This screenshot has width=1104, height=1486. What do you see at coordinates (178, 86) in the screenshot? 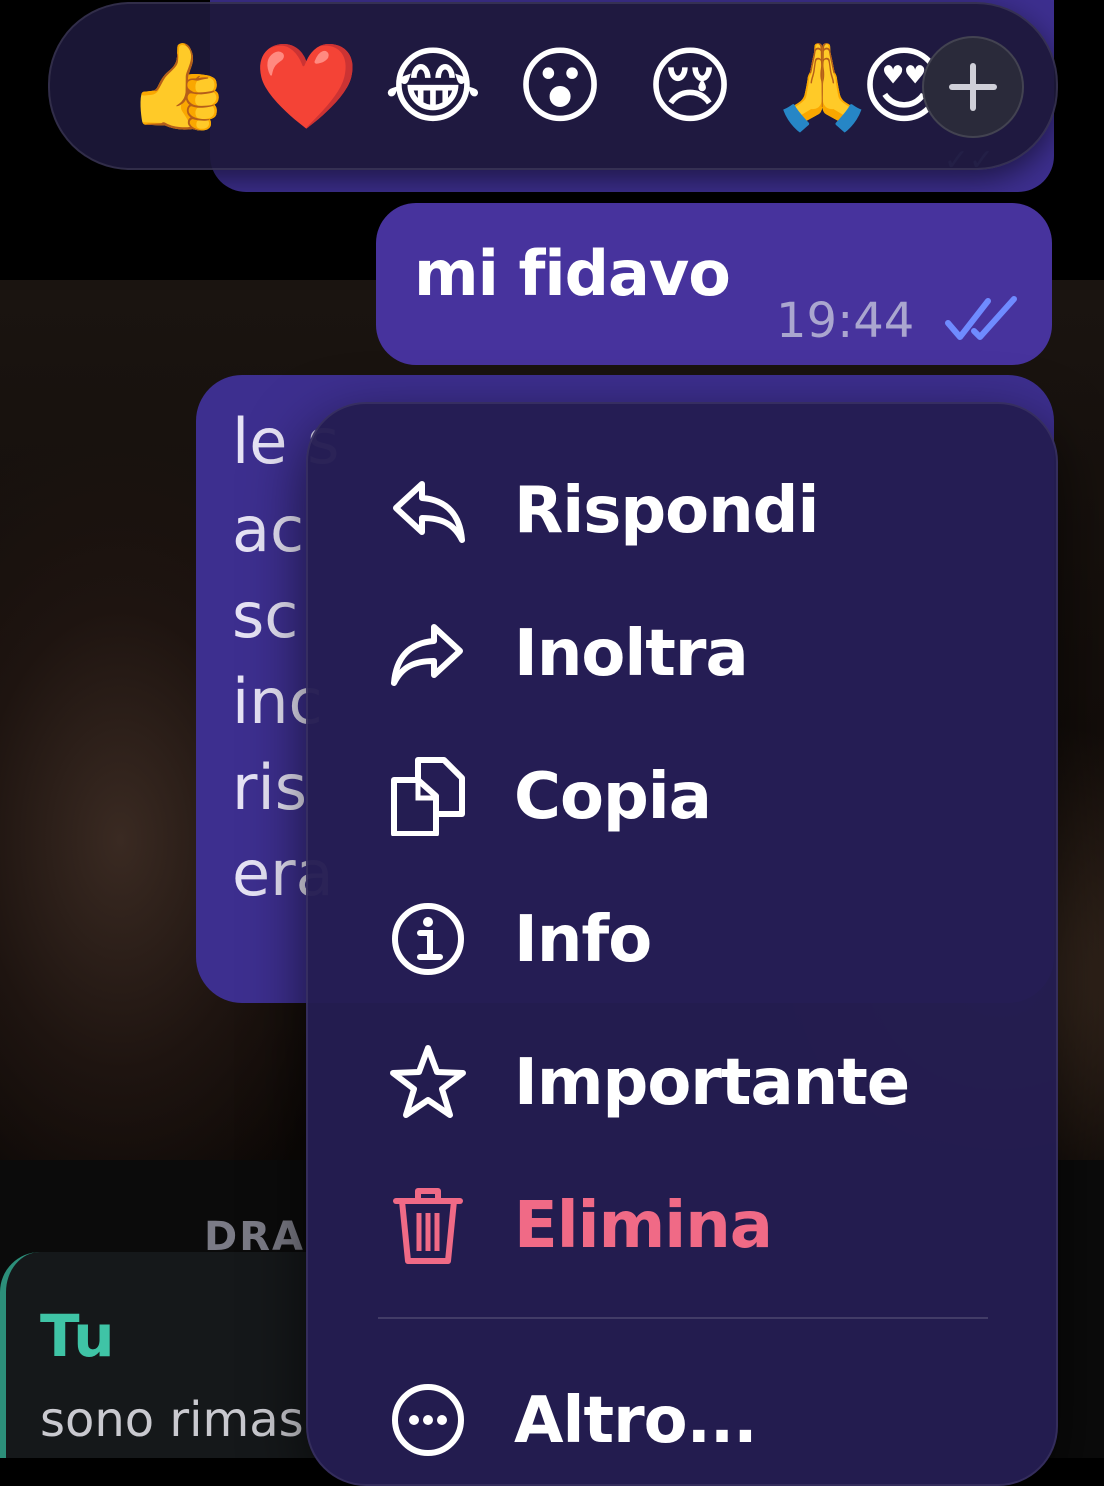
I see `reaction-thumbs-up: 👍` at bounding box center [178, 86].